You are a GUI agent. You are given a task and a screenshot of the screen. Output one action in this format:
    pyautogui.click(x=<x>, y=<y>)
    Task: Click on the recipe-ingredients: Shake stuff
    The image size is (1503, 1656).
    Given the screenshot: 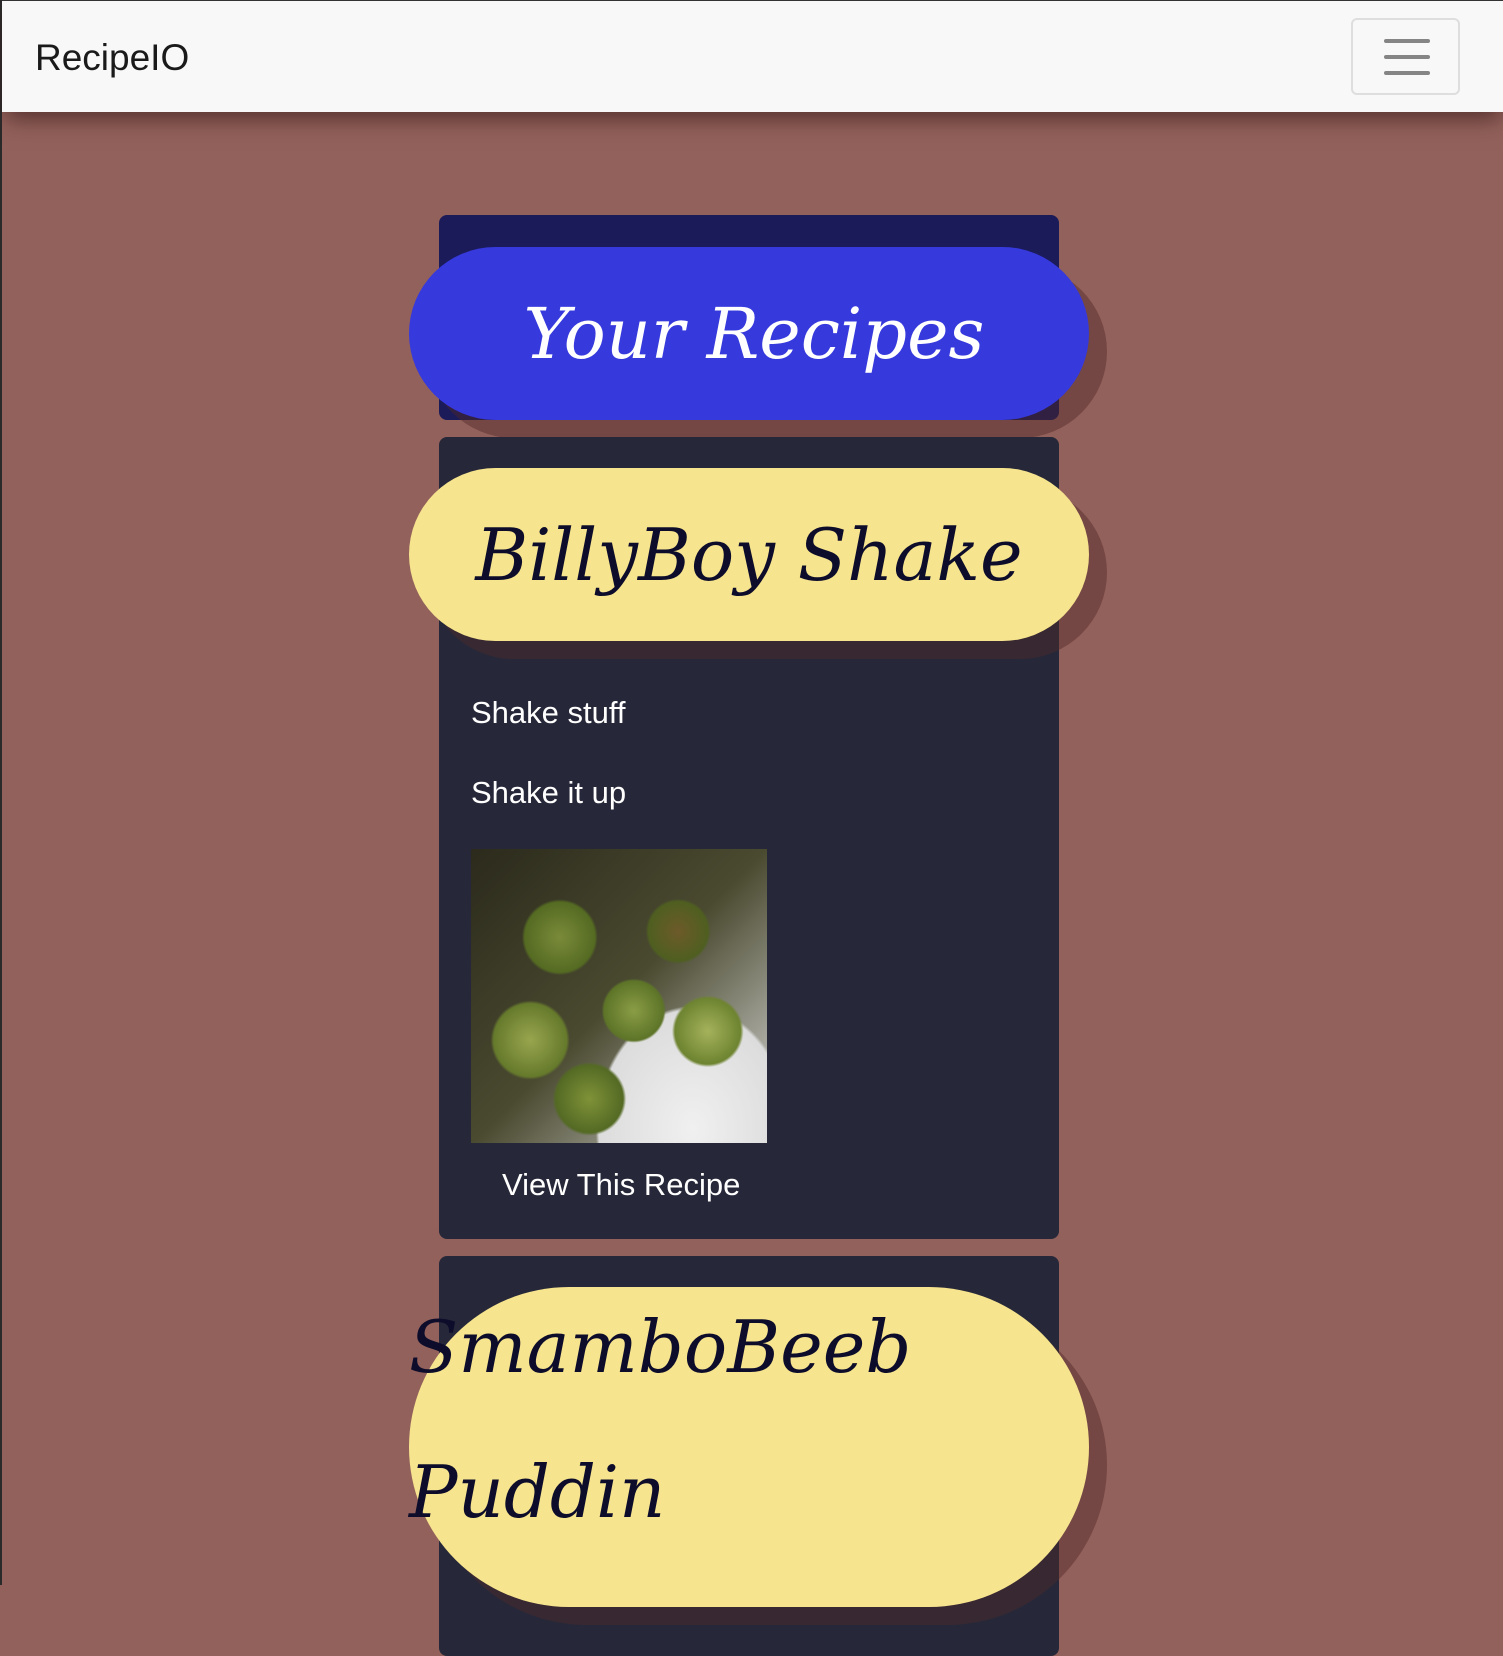 What is the action you would take?
    pyautogui.click(x=548, y=712)
    